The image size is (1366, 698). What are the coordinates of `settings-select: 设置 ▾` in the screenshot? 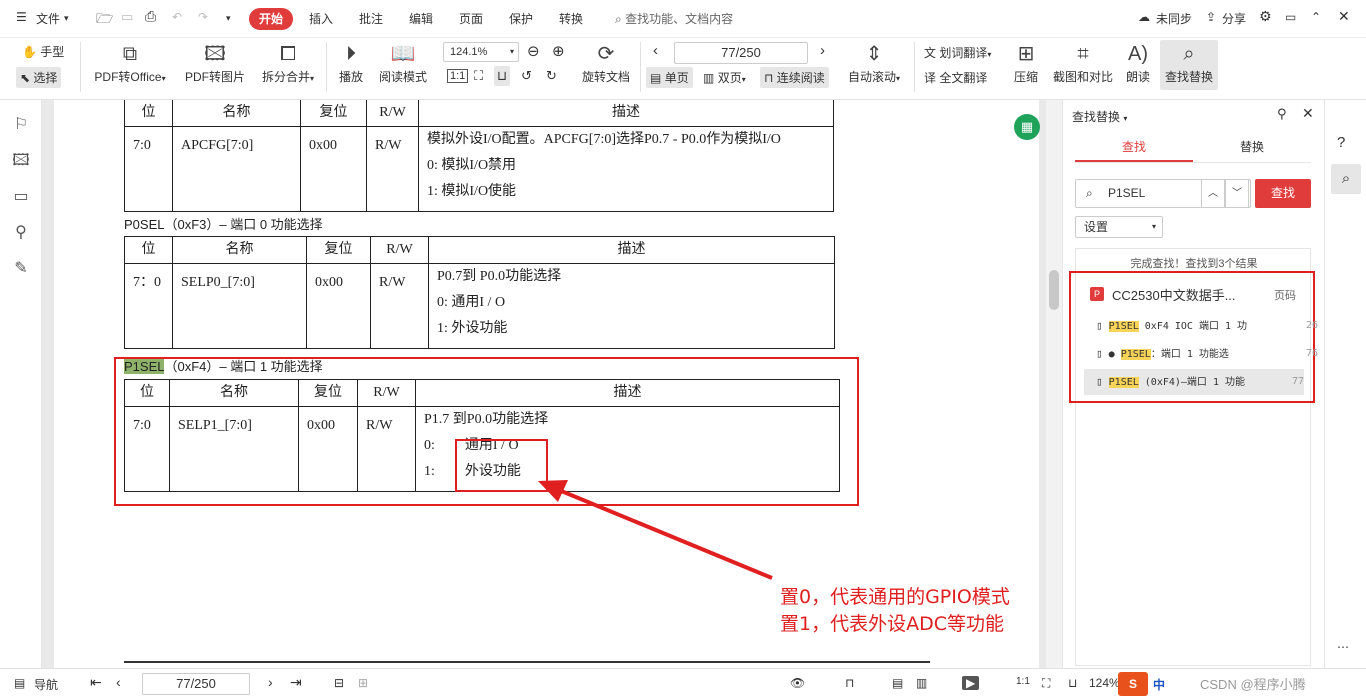 It's located at (1119, 227).